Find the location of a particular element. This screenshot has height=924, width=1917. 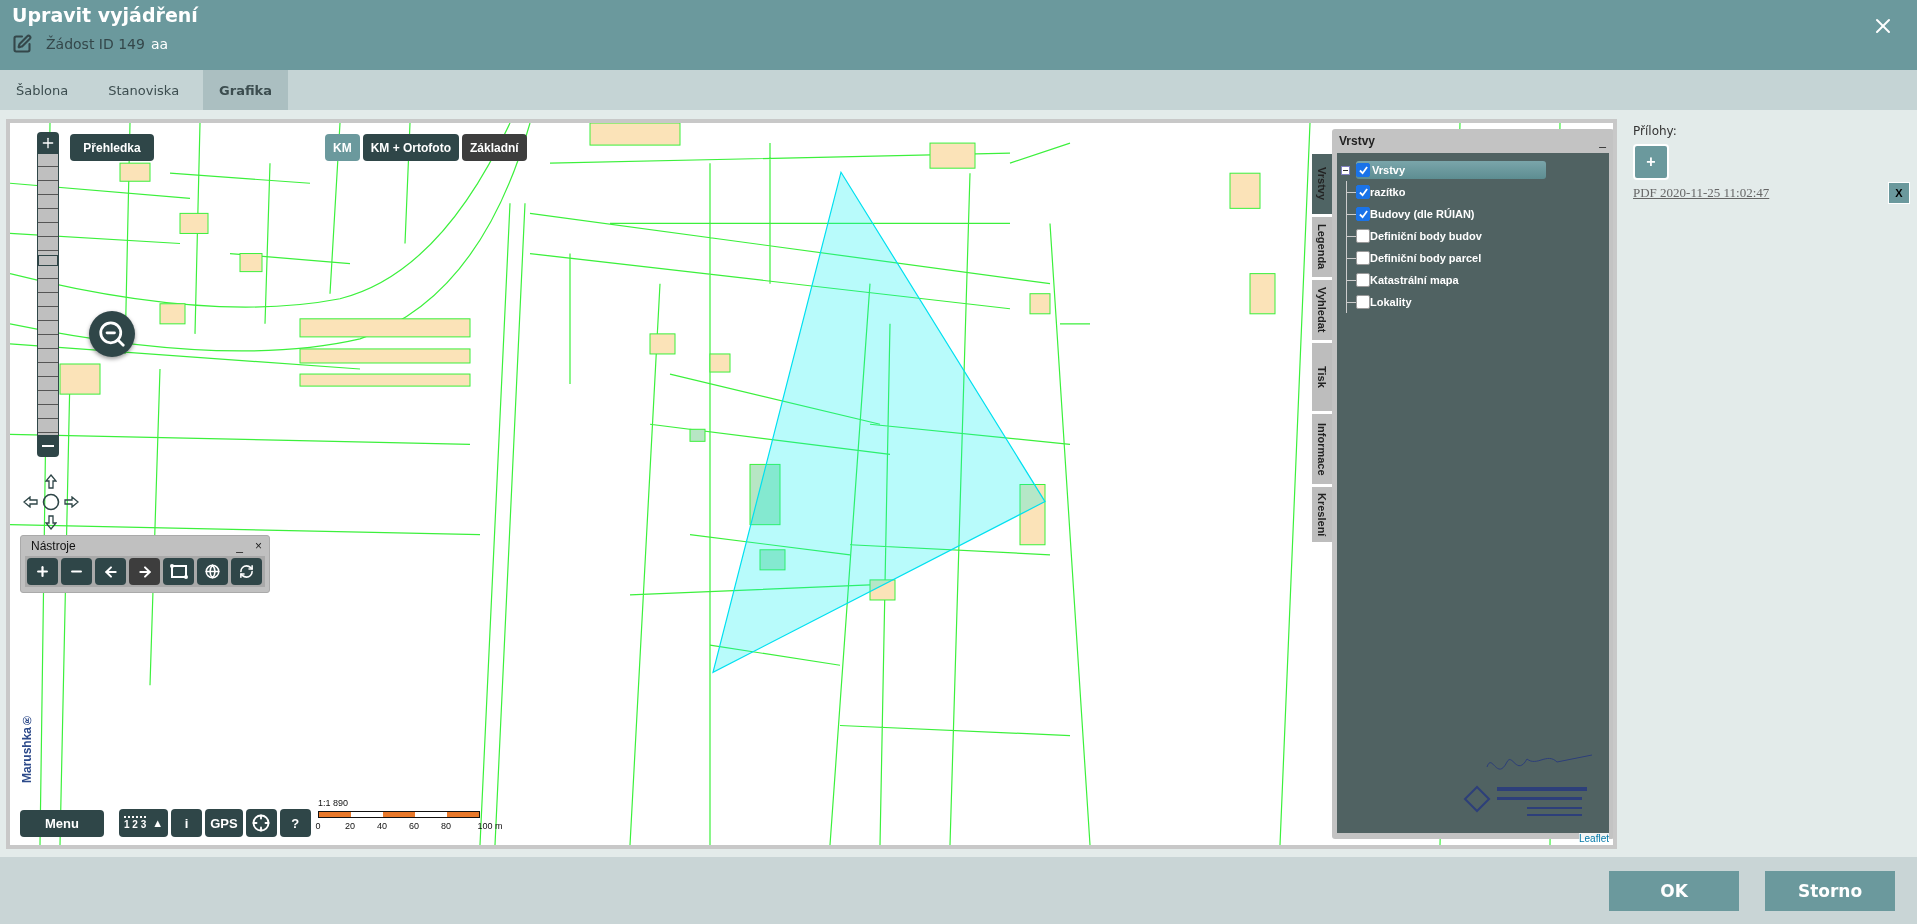

zoom-slider-thumb is located at coordinates (48, 260).